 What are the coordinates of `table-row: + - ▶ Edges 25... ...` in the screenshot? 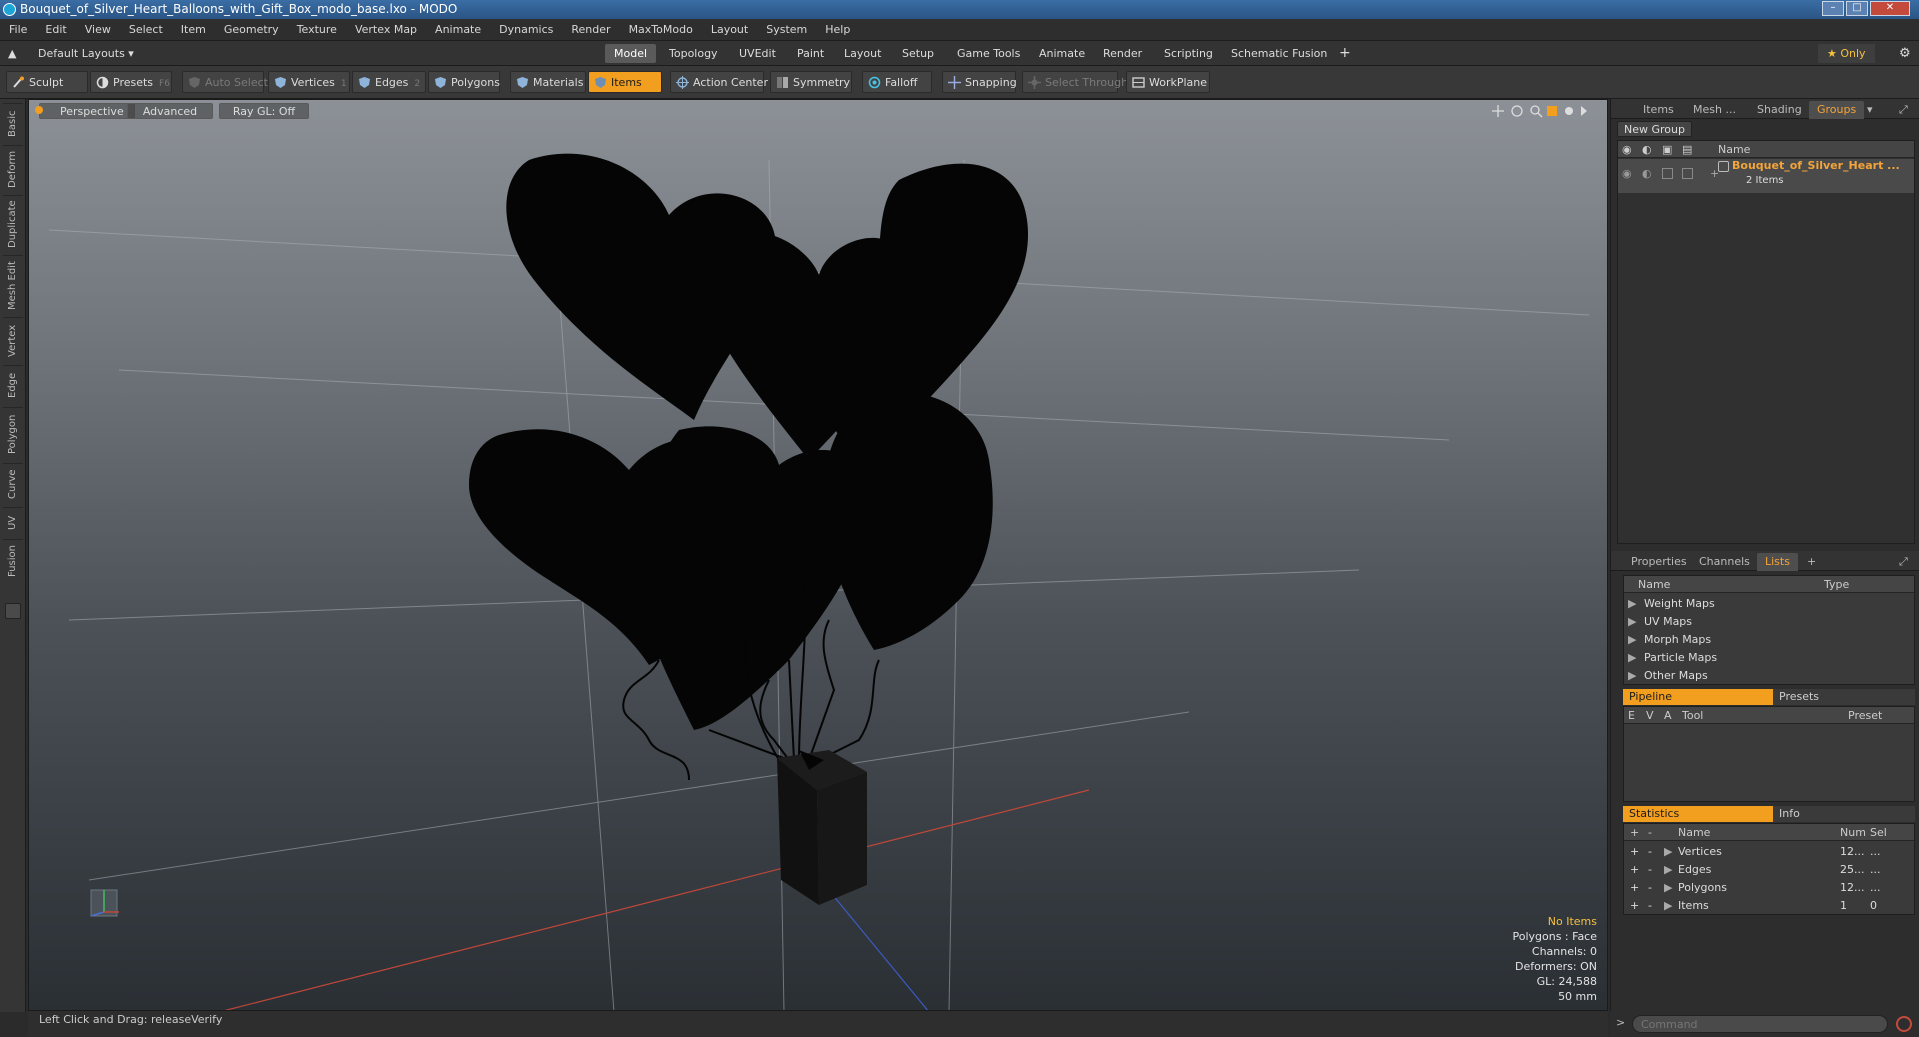 It's located at (1769, 870).